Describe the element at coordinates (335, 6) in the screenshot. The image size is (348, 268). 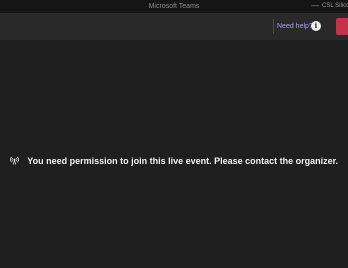
I see `account-name: CSL Silico` at that location.